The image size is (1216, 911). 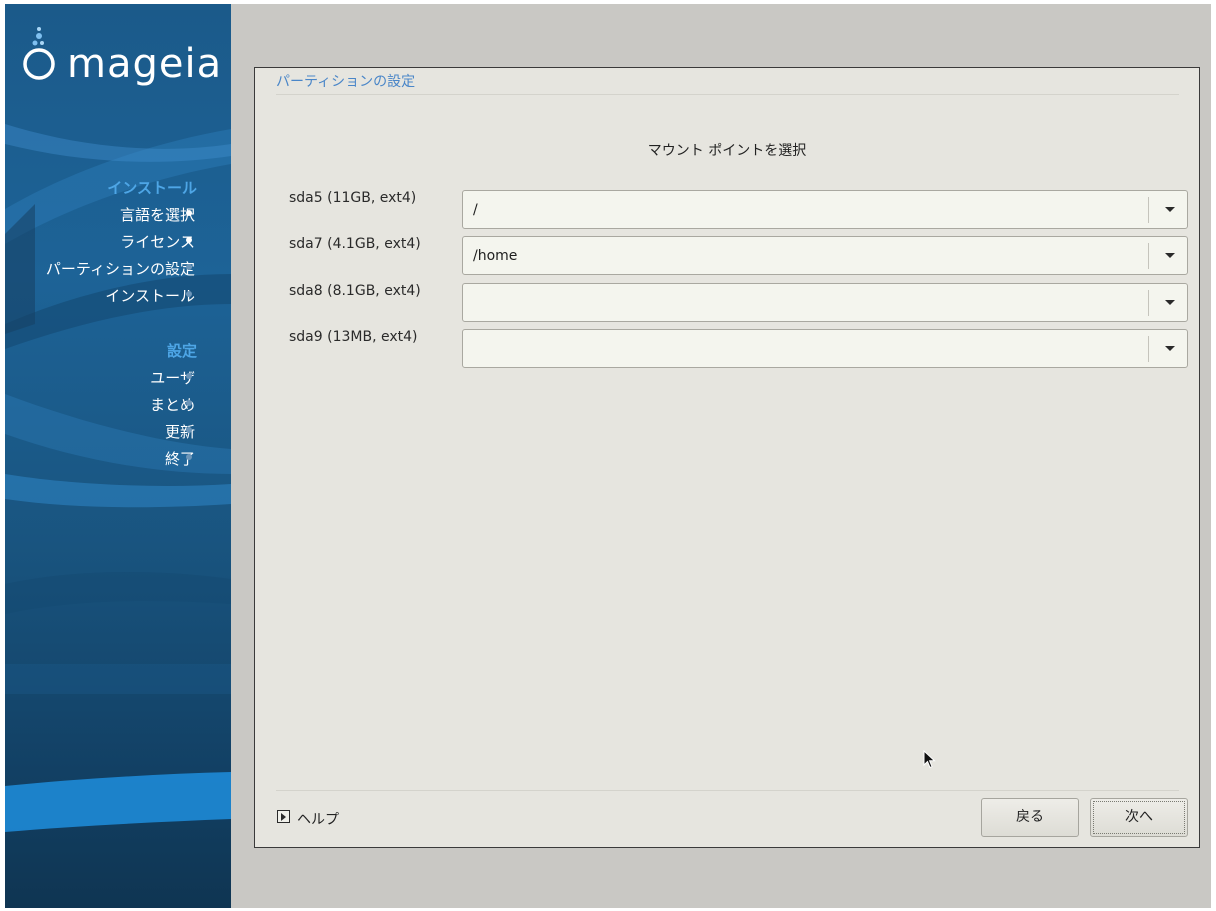 I want to click on mageia-logo-icon, so click(x=39, y=53).